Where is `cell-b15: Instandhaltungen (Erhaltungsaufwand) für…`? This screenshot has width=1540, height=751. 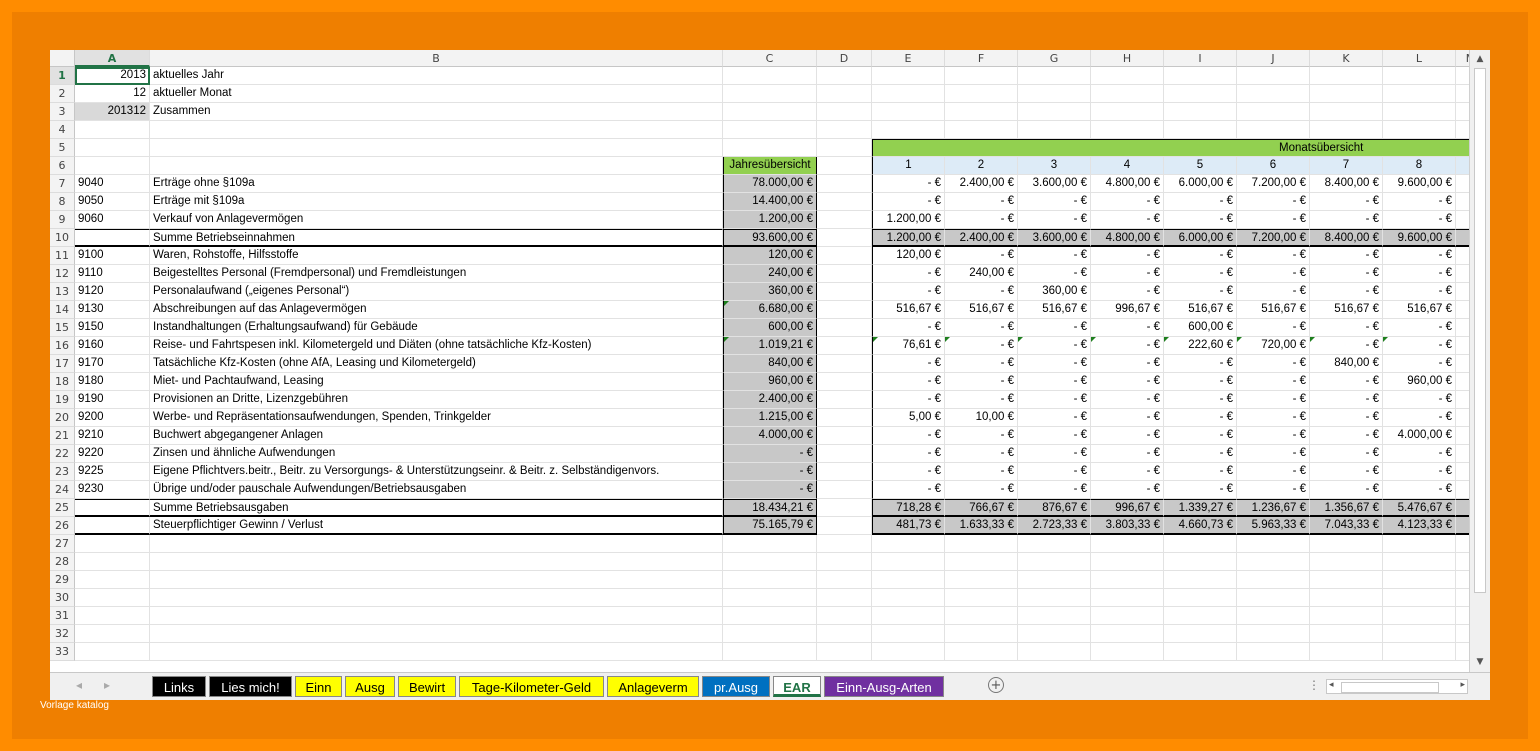
cell-b15: Instandhaltungen (Erhaltungsaufwand) für… is located at coordinates (436, 328).